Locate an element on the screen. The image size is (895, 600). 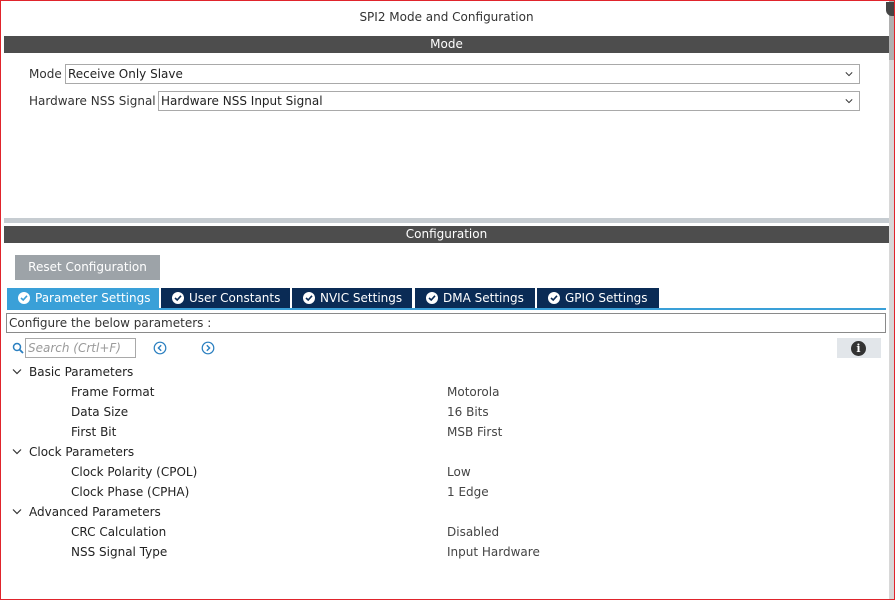
tab-label: NVIC Settings is located at coordinates (361, 298).